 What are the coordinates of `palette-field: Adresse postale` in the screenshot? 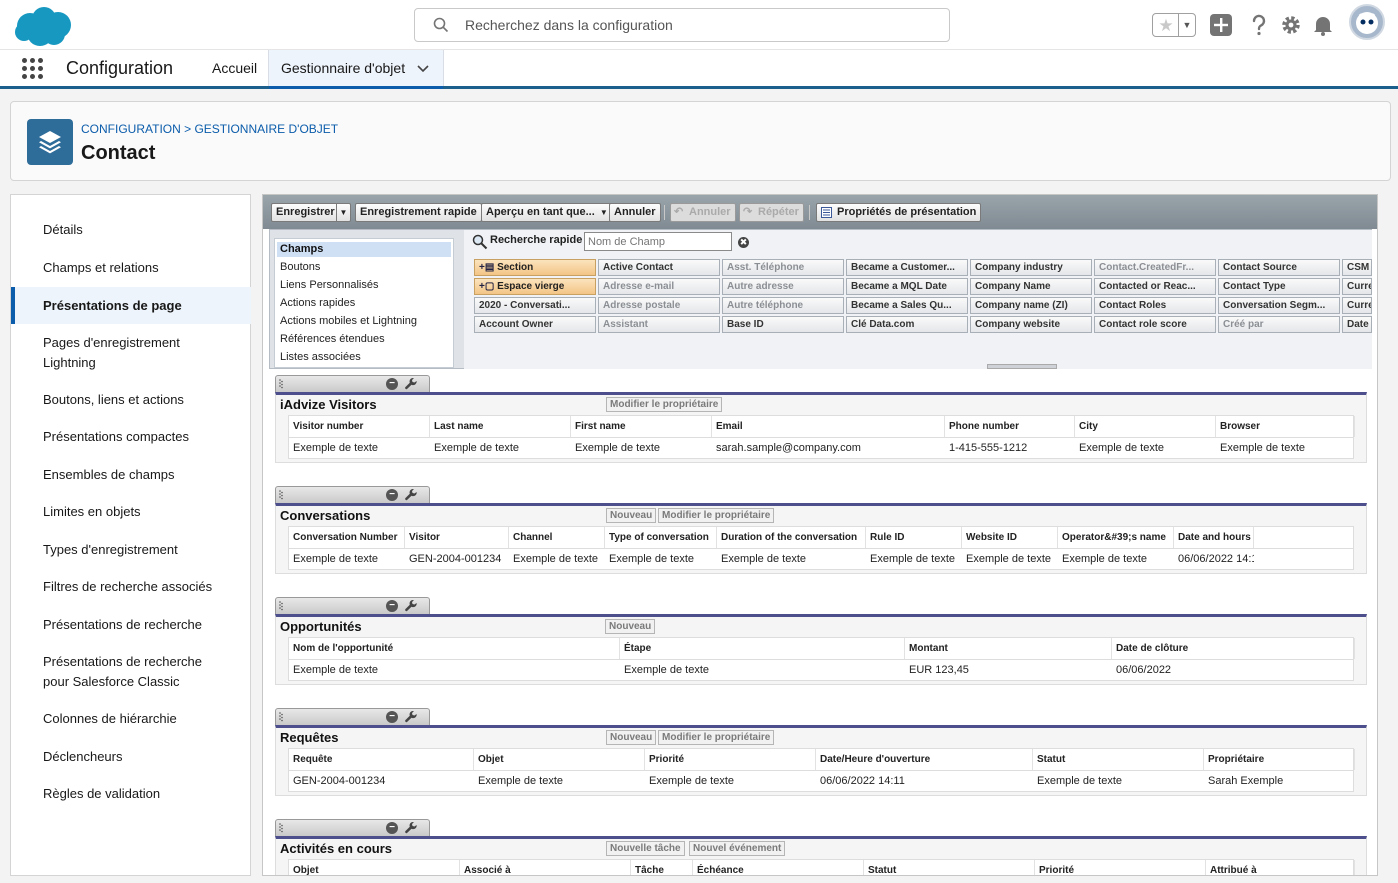 It's located at (659, 305).